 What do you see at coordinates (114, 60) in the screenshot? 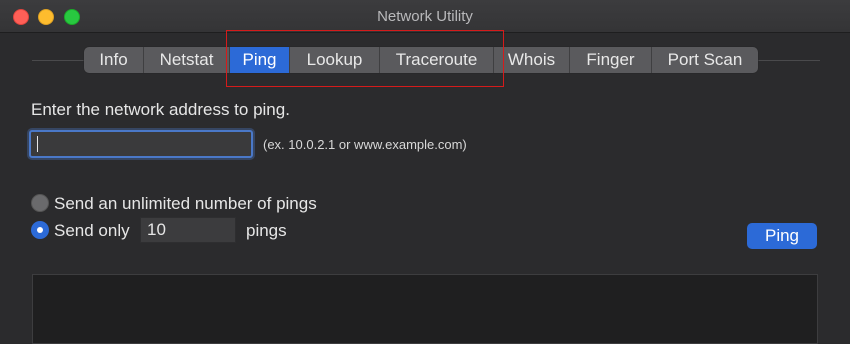
I see `tab-info: Info` at bounding box center [114, 60].